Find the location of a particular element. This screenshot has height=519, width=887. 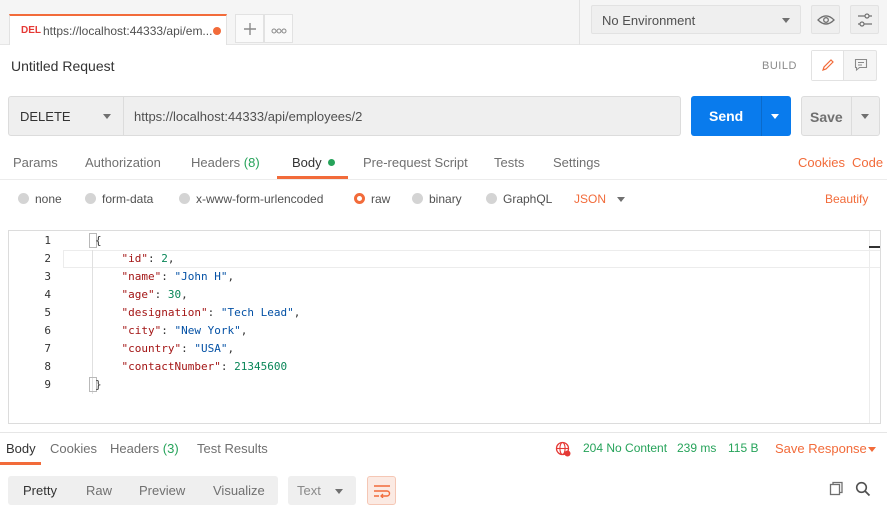

code-token: 21345600 is located at coordinates (261, 366).